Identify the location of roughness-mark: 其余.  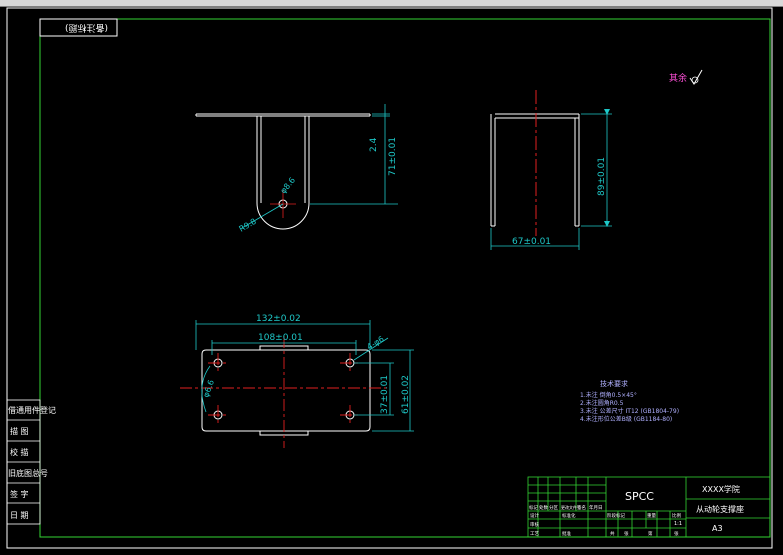
(678, 78).